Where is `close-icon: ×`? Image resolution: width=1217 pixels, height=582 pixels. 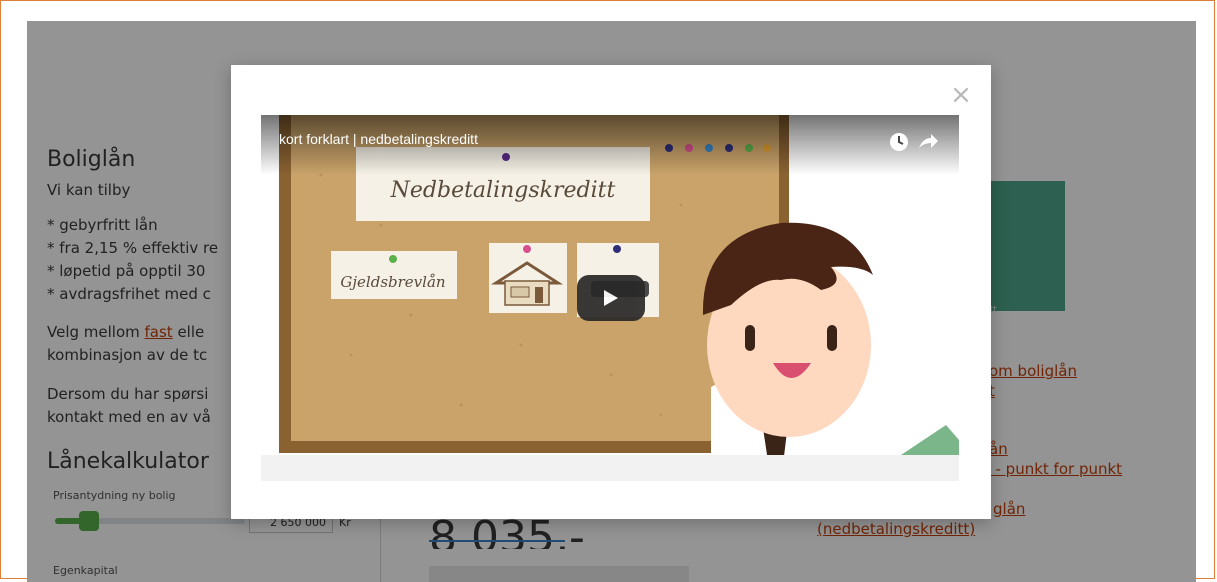 close-icon: × is located at coordinates (961, 95).